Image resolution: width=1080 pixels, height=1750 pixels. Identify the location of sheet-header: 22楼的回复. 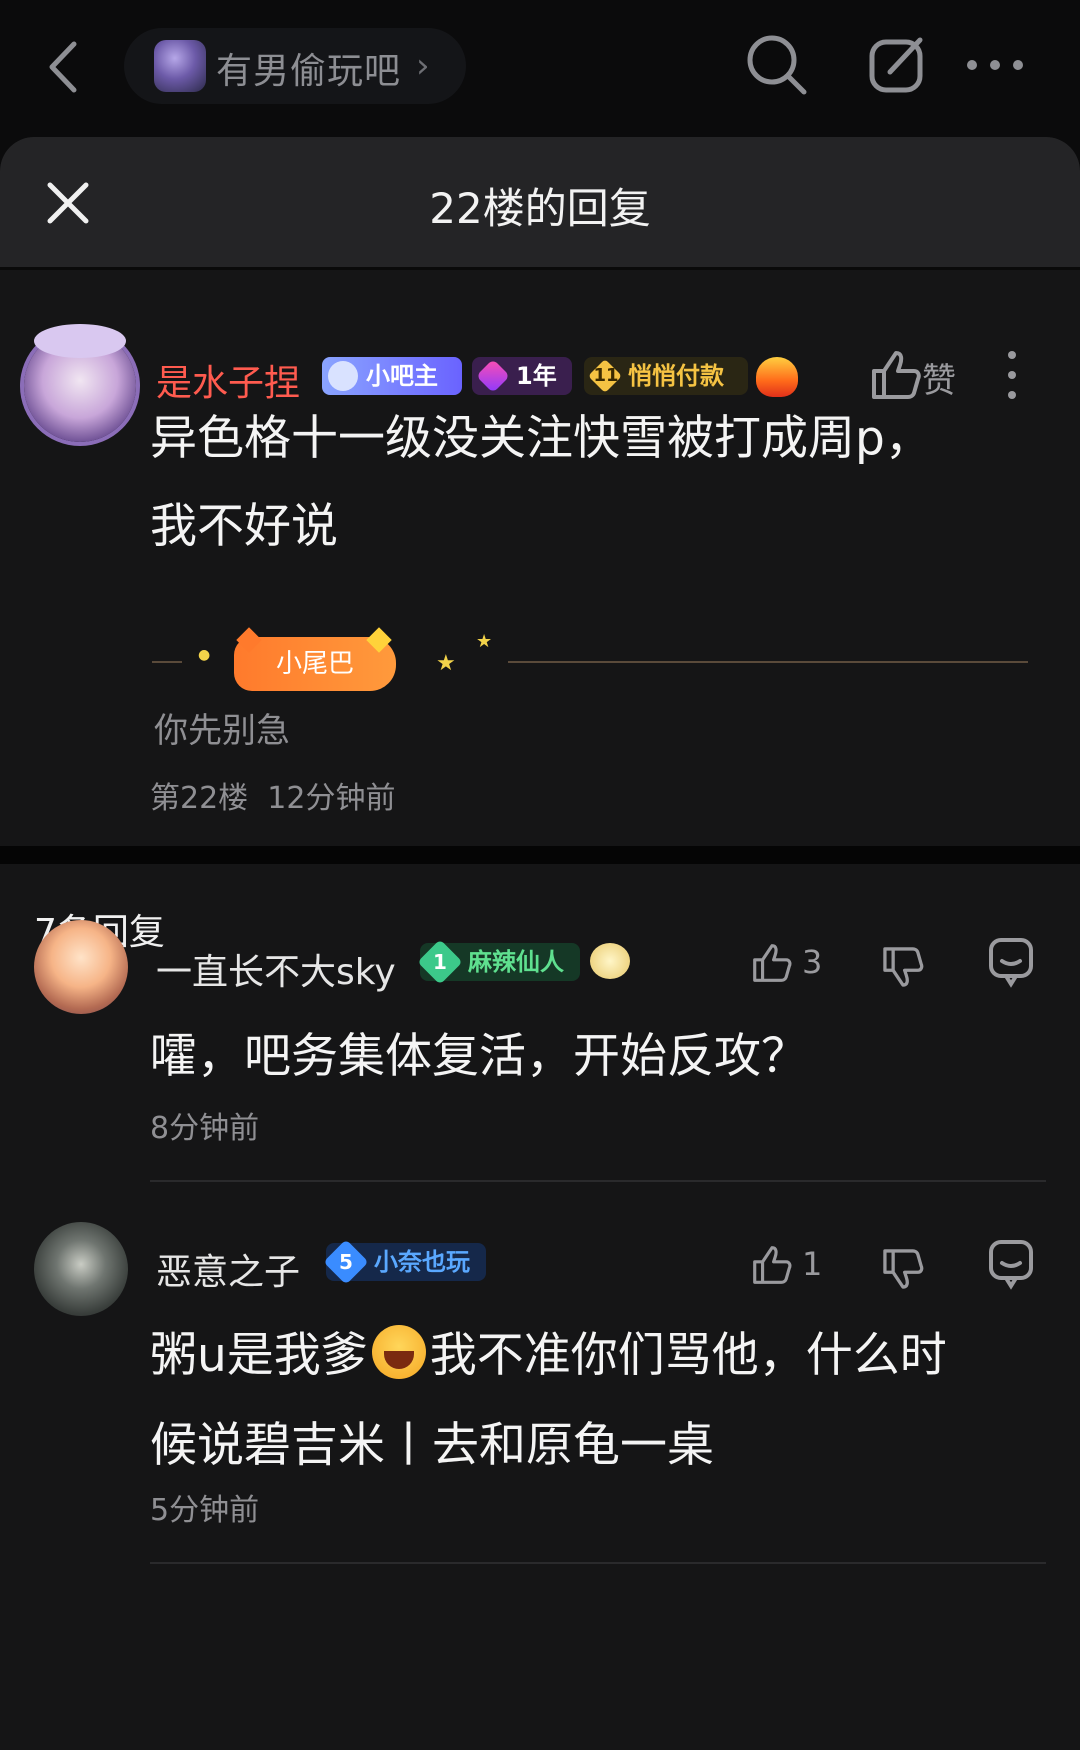
(540, 203).